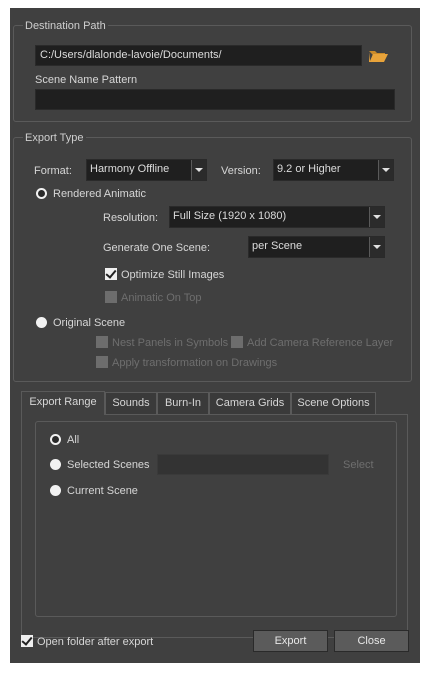 This screenshot has height=673, width=430. What do you see at coordinates (157, 248) in the screenshot?
I see `generate-one-scene-label: Generate One Scene:` at bounding box center [157, 248].